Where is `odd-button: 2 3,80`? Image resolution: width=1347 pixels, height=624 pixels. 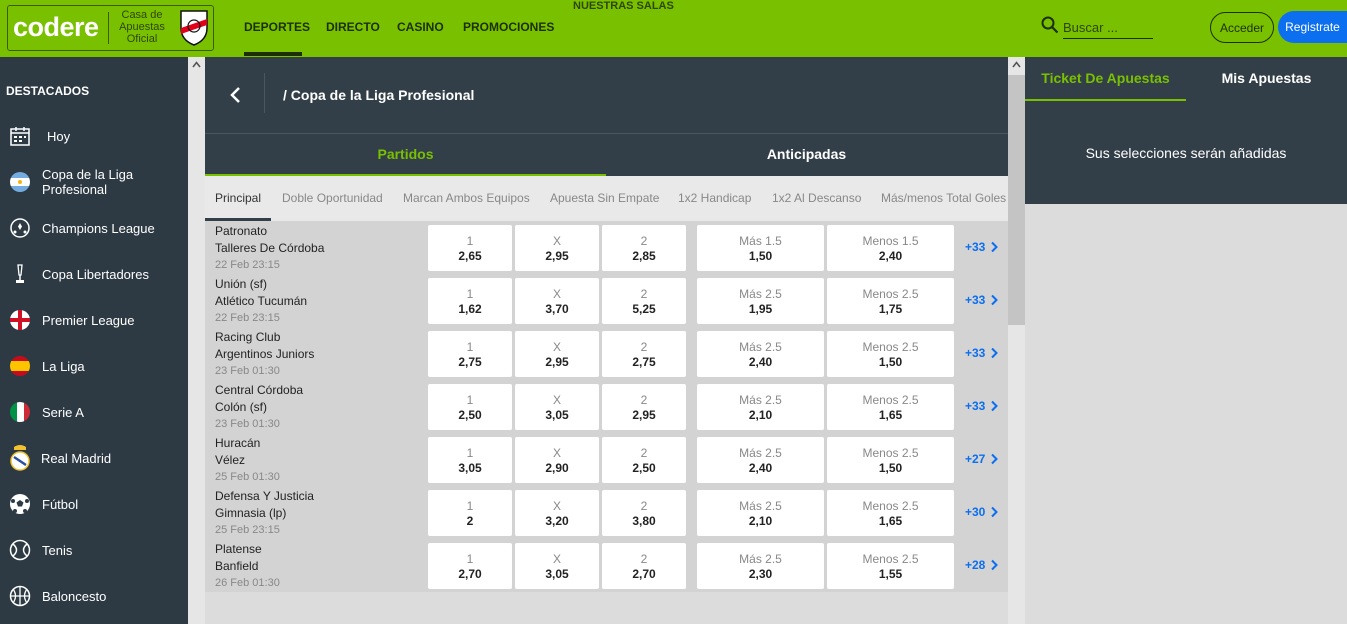
odd-button: 2 3,80 is located at coordinates (644, 513).